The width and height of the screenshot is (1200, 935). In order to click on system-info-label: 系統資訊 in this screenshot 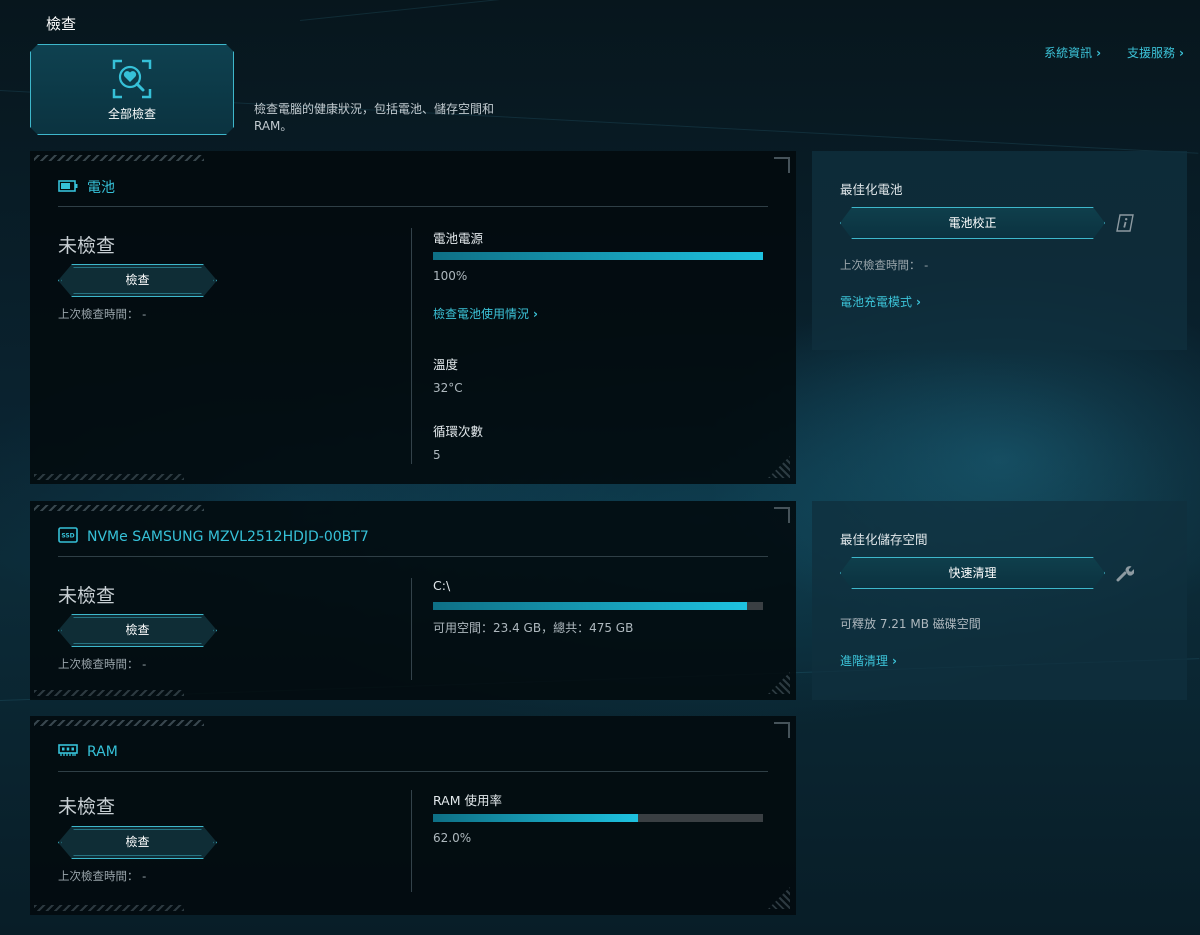, I will do `click(1068, 53)`.